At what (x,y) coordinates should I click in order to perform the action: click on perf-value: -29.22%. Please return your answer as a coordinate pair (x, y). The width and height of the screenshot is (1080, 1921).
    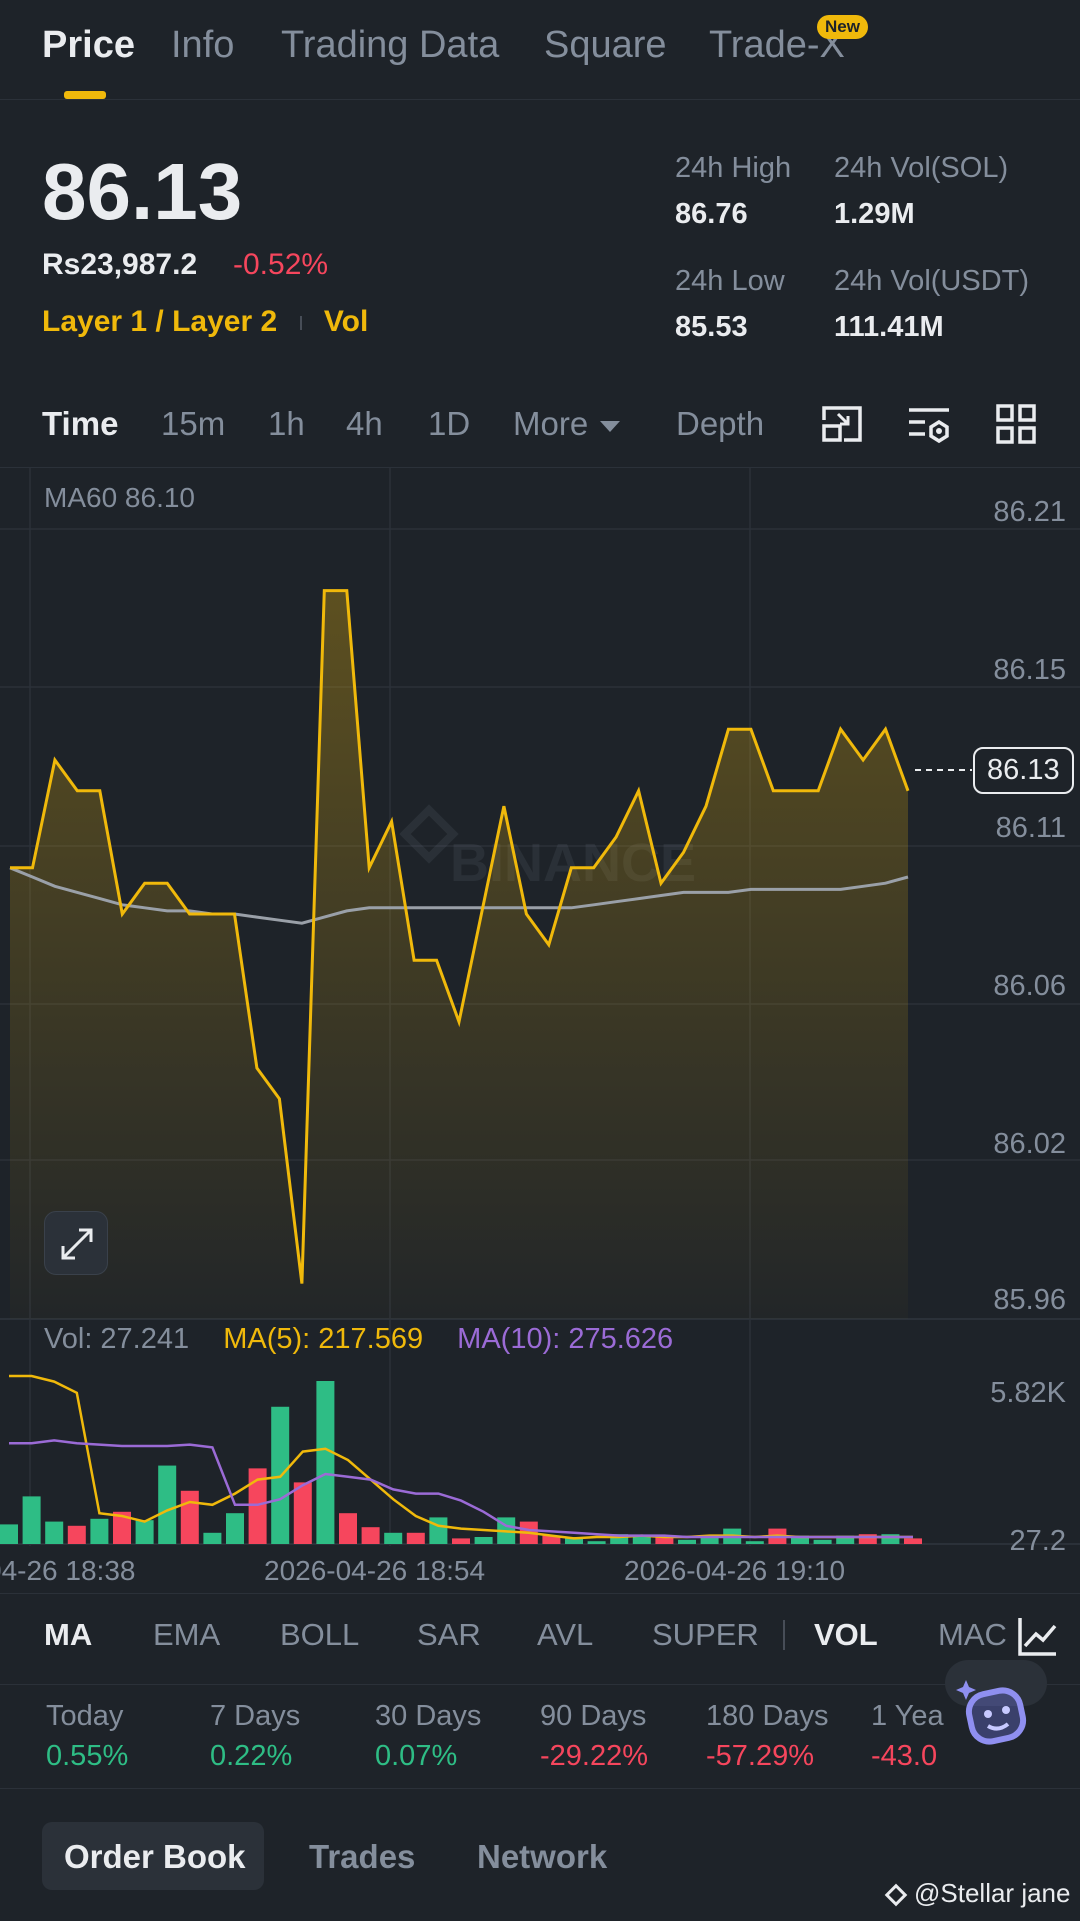
    Looking at the image, I should click on (594, 1756).